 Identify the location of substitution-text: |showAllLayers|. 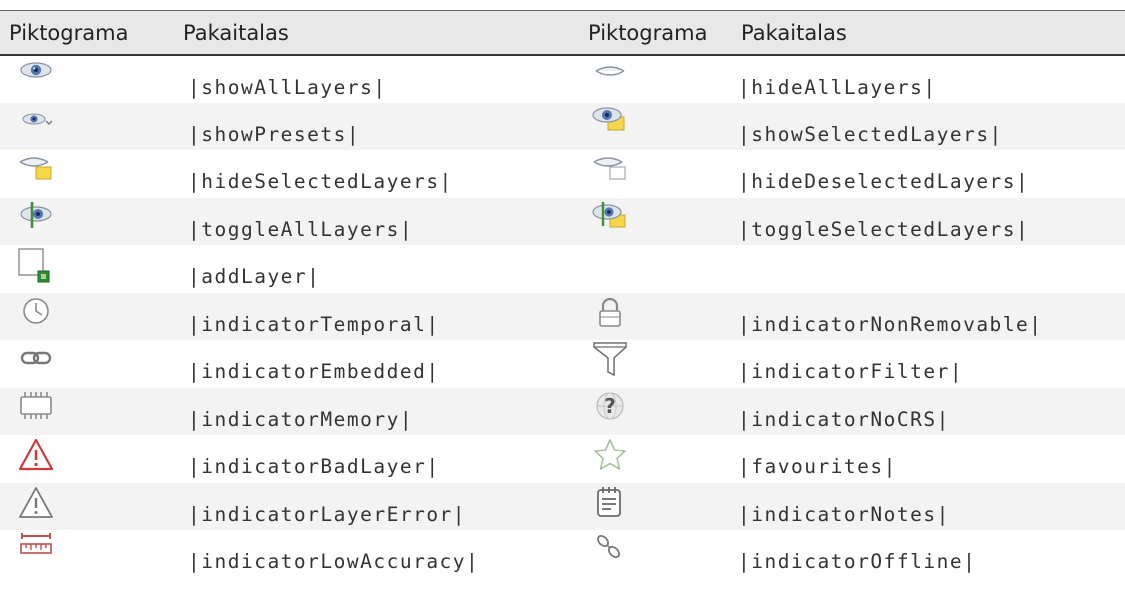
(287, 87).